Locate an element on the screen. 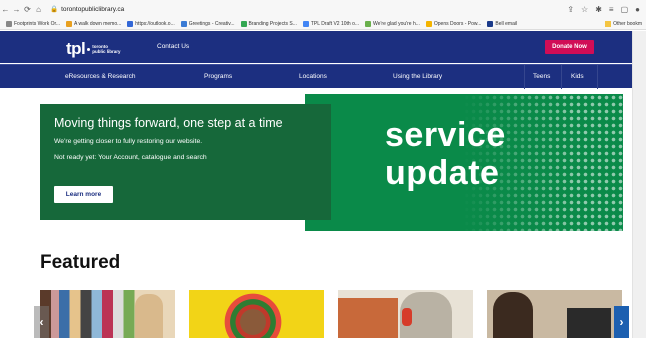 The height and width of the screenshot is (338, 646). carousel-prev-button: ‹ is located at coordinates (41, 322).